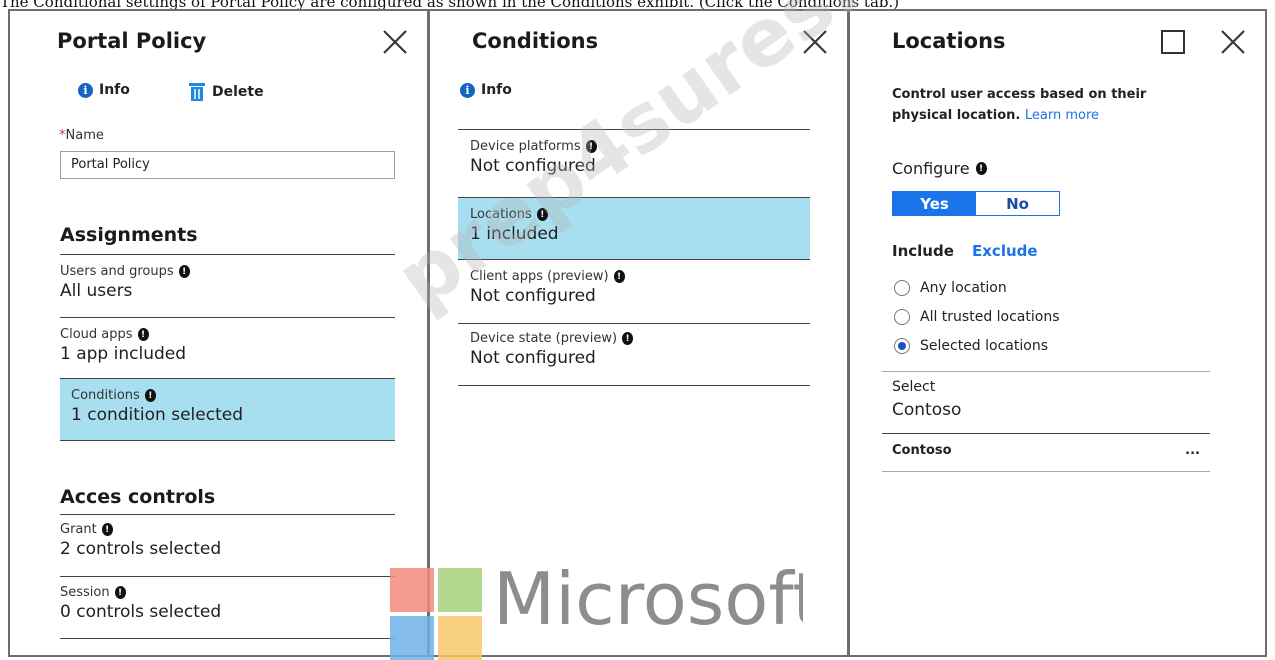 Image resolution: width=1275 pixels, height=660 pixels. What do you see at coordinates (85, 592) in the screenshot?
I see `item-label: Session` at bounding box center [85, 592].